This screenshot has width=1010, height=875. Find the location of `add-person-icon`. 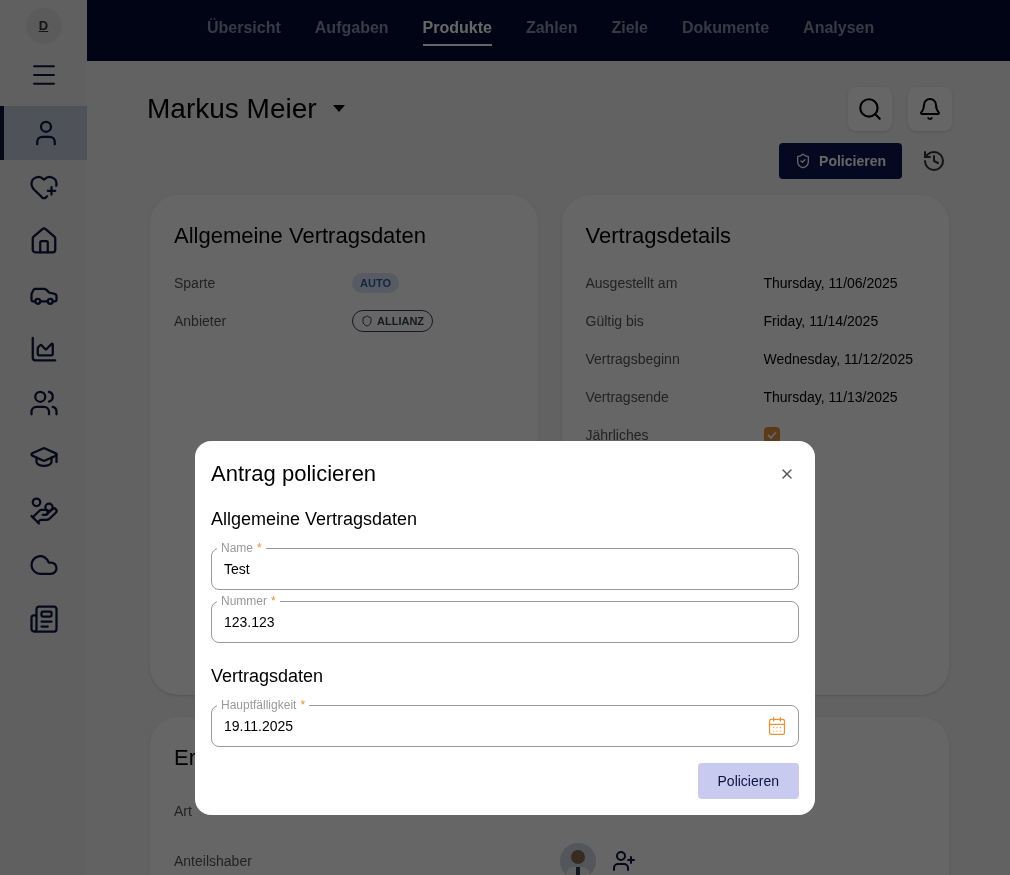

add-person-icon is located at coordinates (624, 861).